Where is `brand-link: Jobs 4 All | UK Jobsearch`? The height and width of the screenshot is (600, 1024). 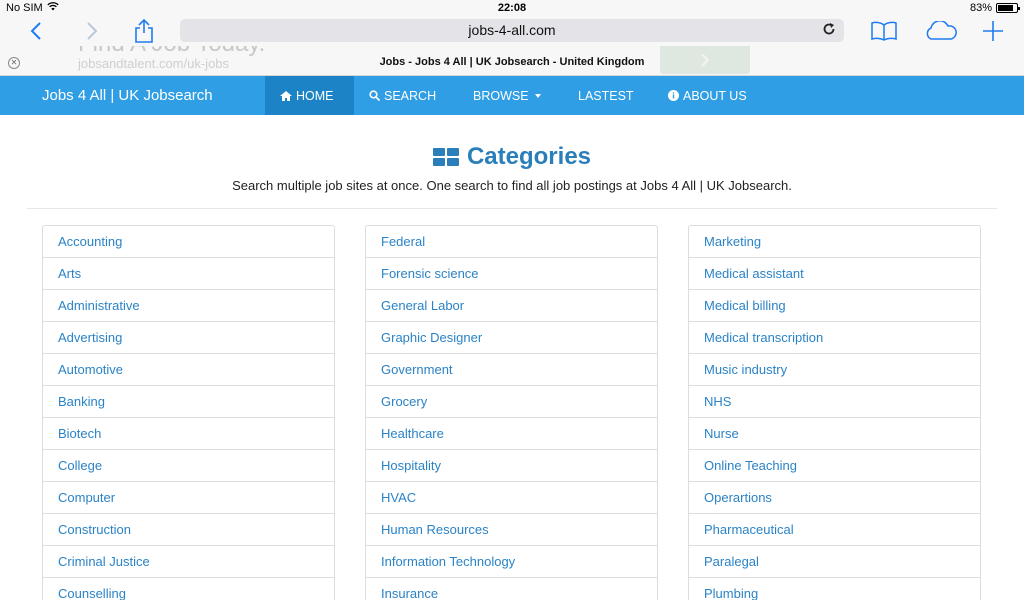
brand-link: Jobs 4 All | UK Jobsearch is located at coordinates (127, 95).